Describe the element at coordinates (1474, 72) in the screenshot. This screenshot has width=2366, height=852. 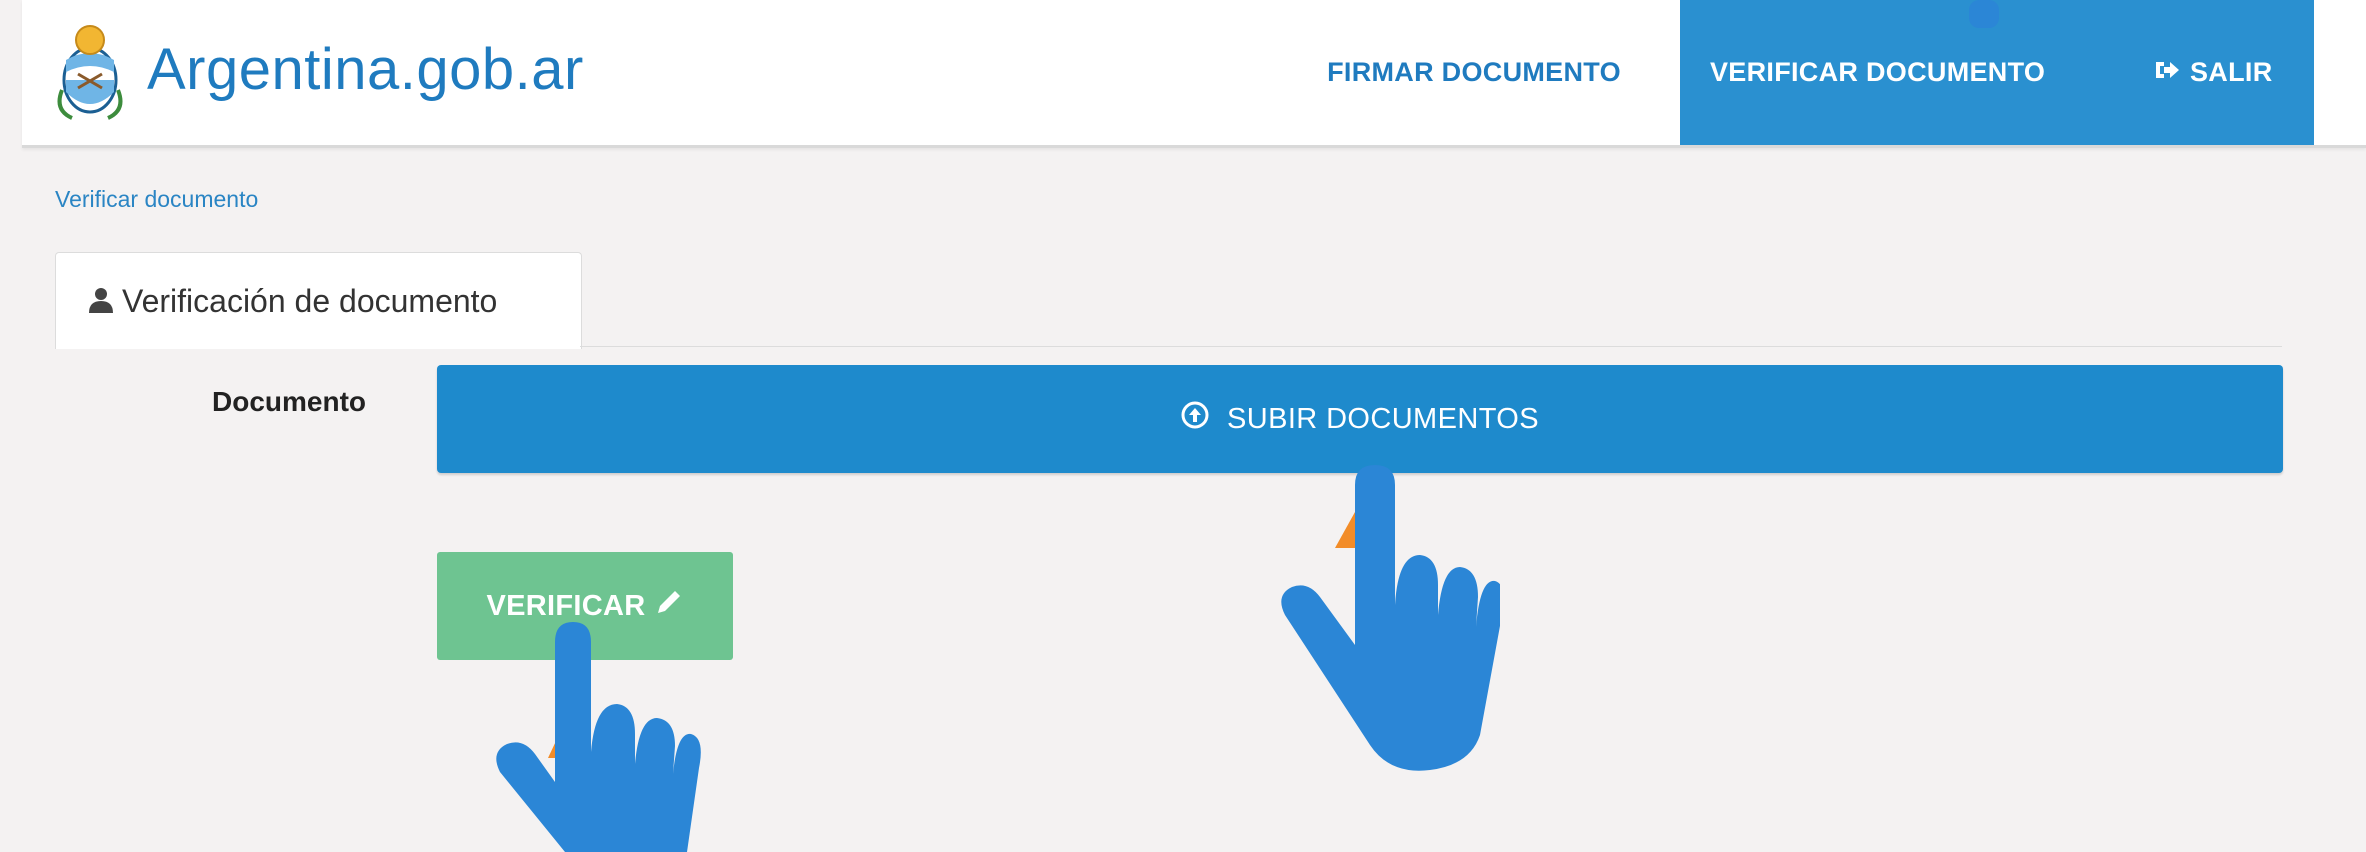
I see `nav-firmar-documento: FIRMAR DOCUMENTO` at that location.